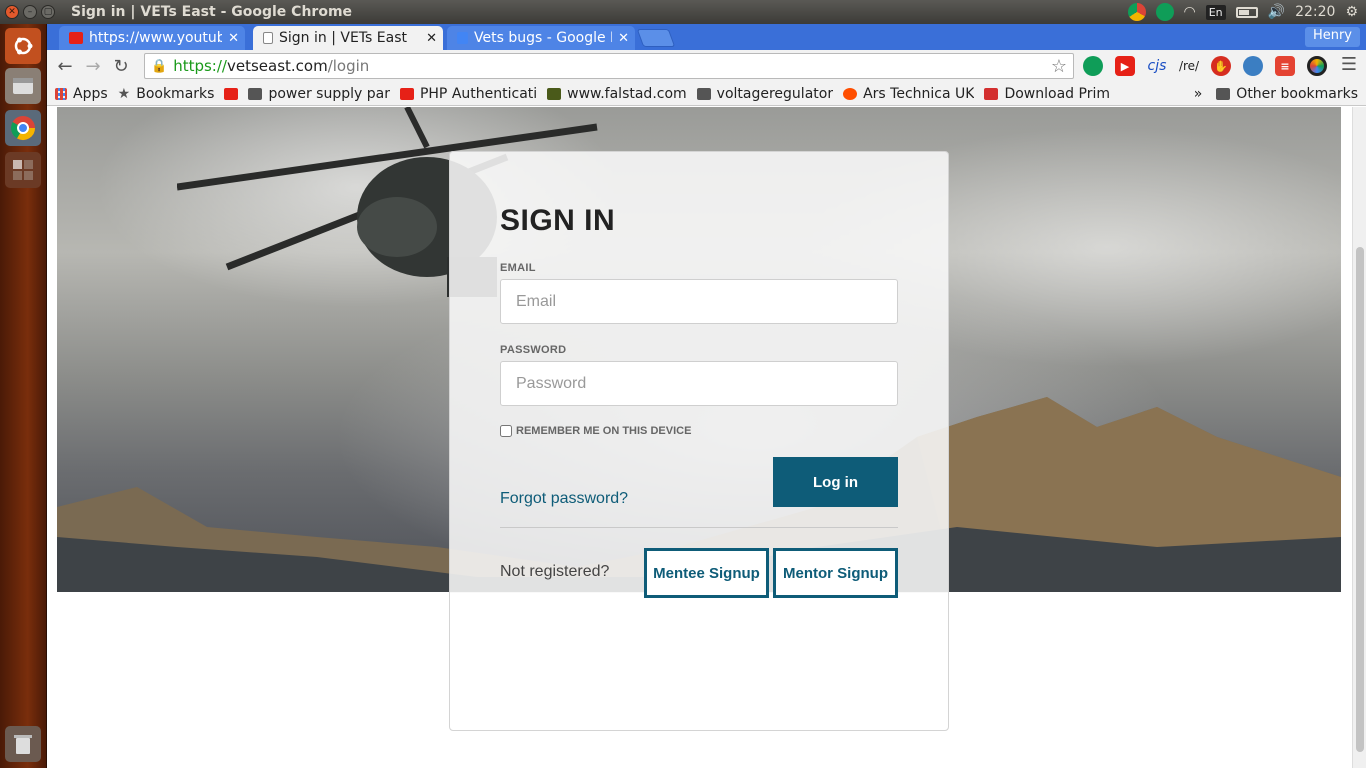 This screenshot has height=768, width=1366. I want to click on password-label: PASSWORD, so click(533, 350).